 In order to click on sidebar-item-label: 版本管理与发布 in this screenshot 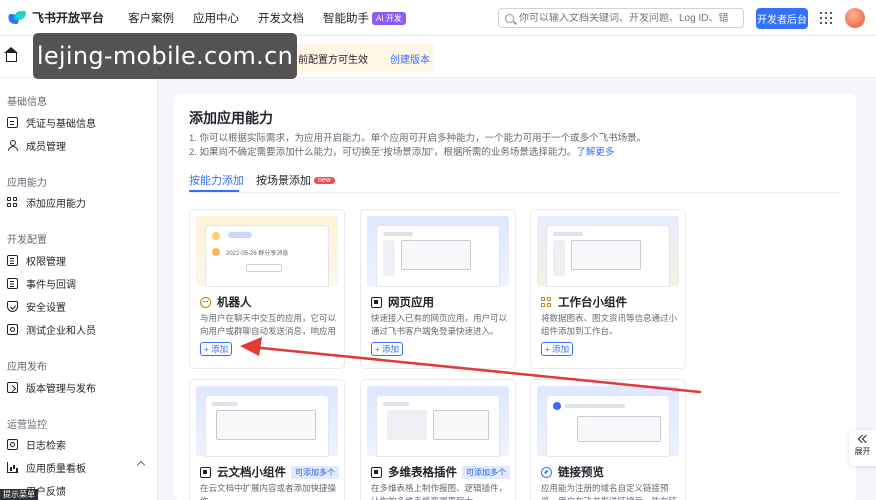, I will do `click(61, 389)`.